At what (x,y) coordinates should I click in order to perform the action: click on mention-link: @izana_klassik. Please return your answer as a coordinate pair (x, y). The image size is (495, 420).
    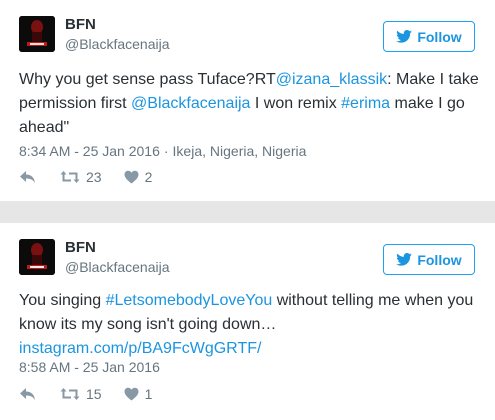
    Looking at the image, I should click on (331, 79).